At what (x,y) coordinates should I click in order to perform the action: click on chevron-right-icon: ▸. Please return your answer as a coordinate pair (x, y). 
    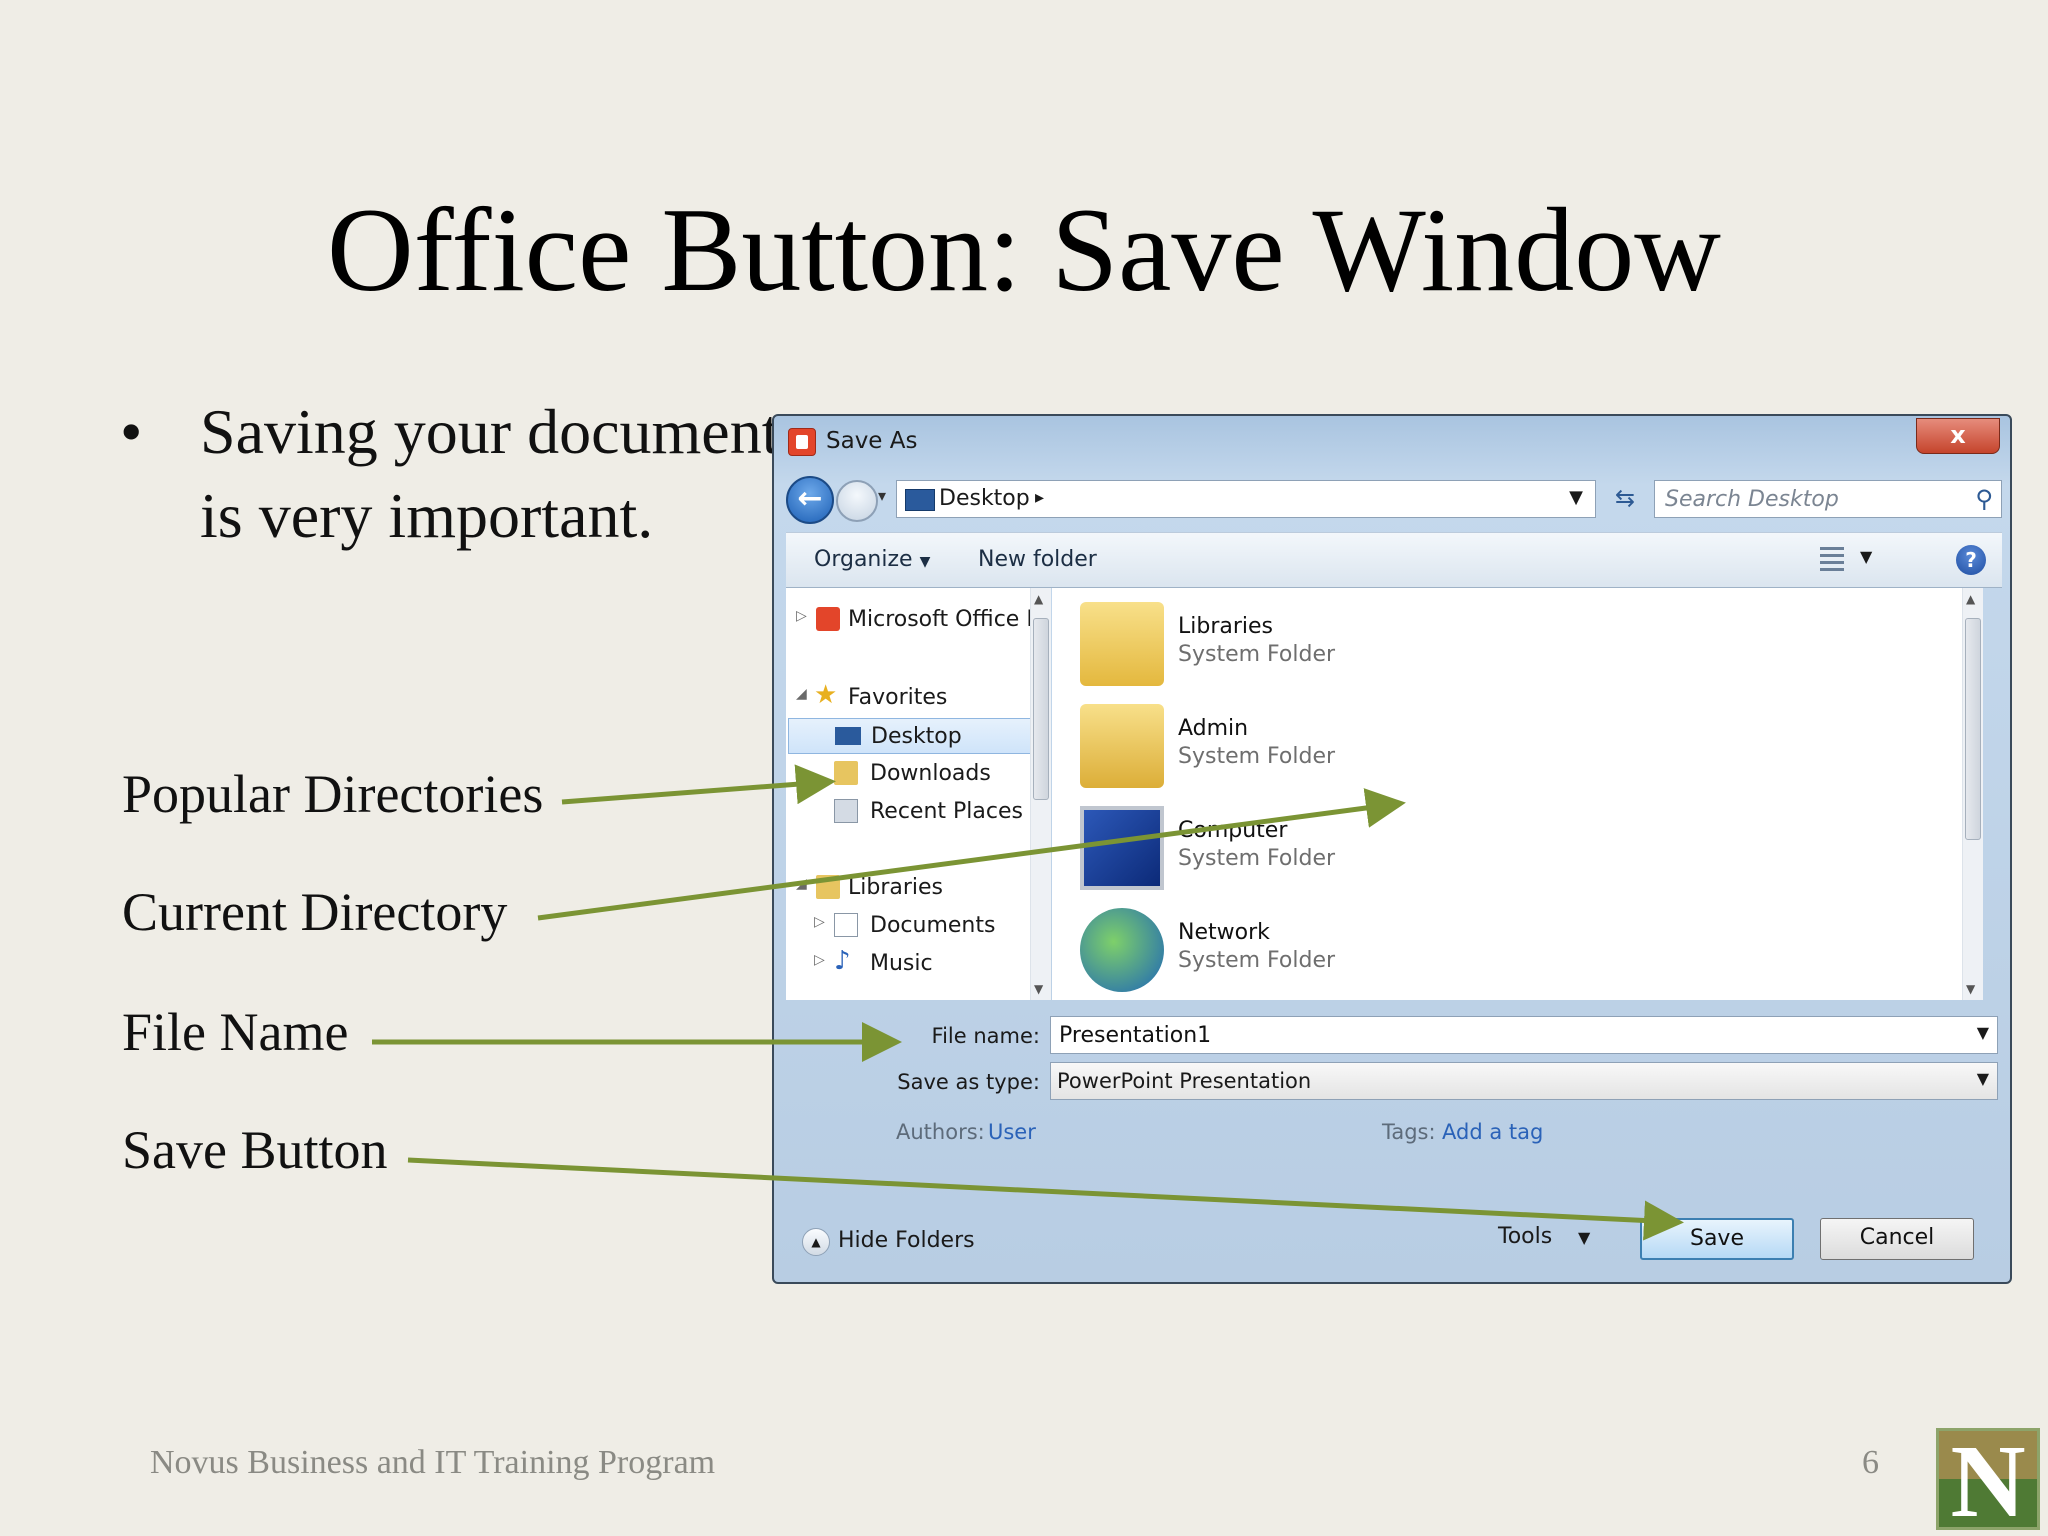
    Looking at the image, I should click on (1039, 497).